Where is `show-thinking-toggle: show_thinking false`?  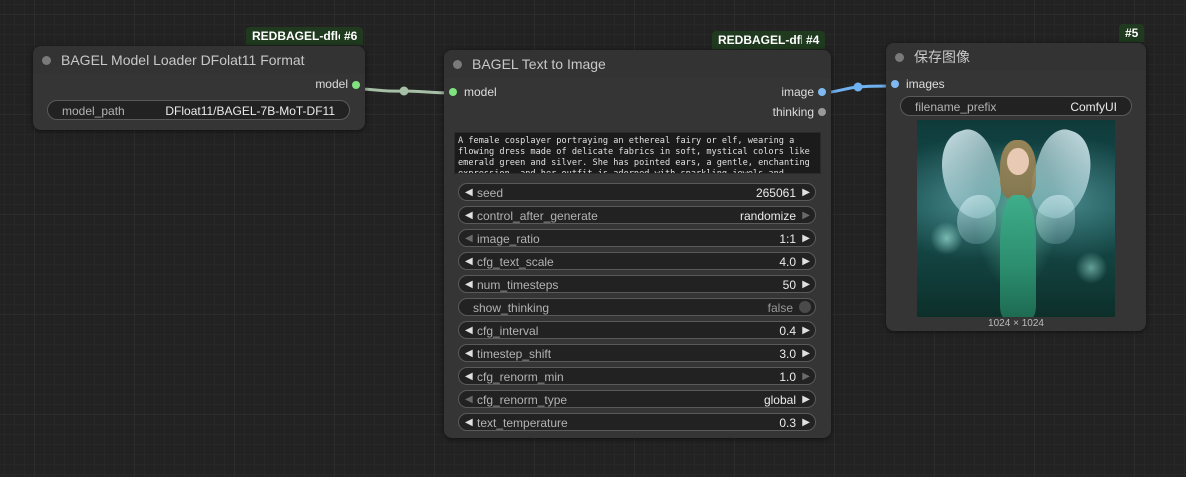
show-thinking-toggle: show_thinking false is located at coordinates (637, 307).